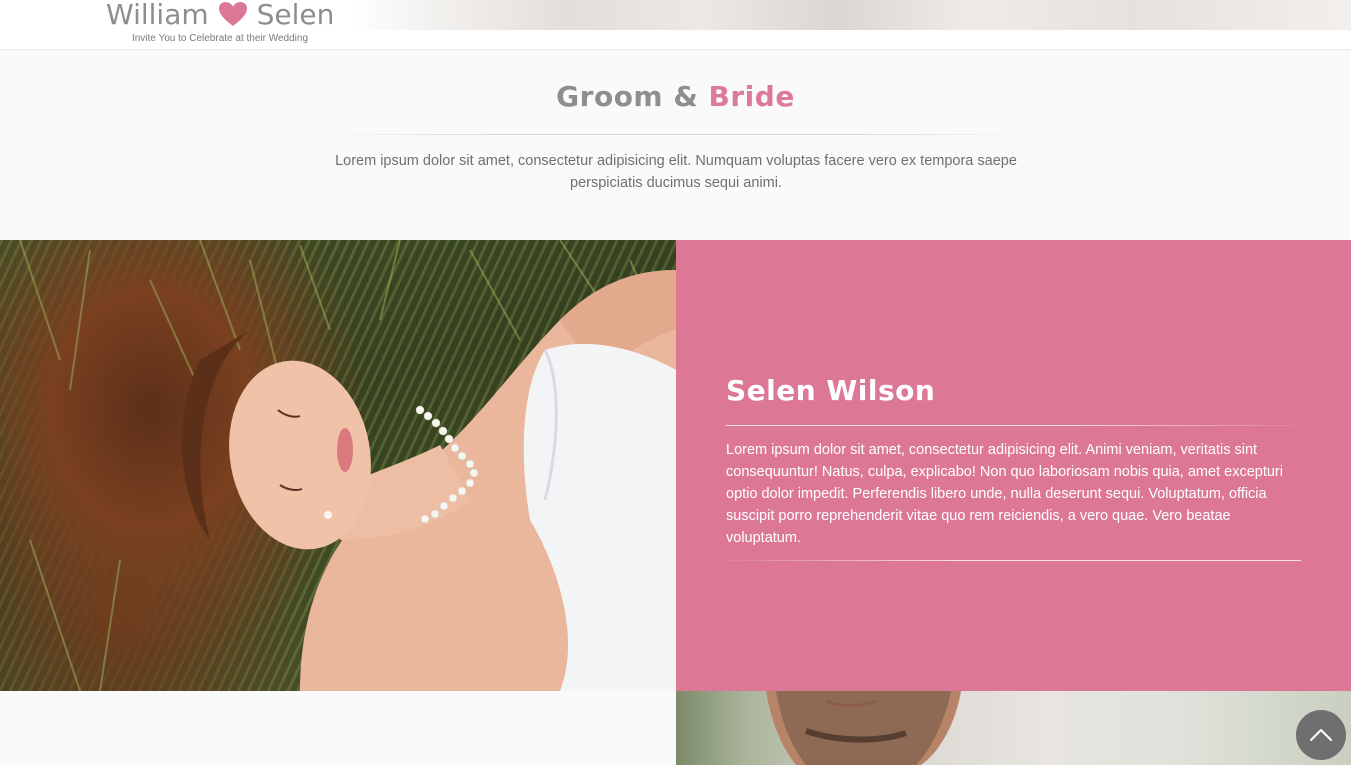 Image resolution: width=1351 pixels, height=765 pixels. Describe the element at coordinates (676, 134) in the screenshot. I see `section-divider` at that location.